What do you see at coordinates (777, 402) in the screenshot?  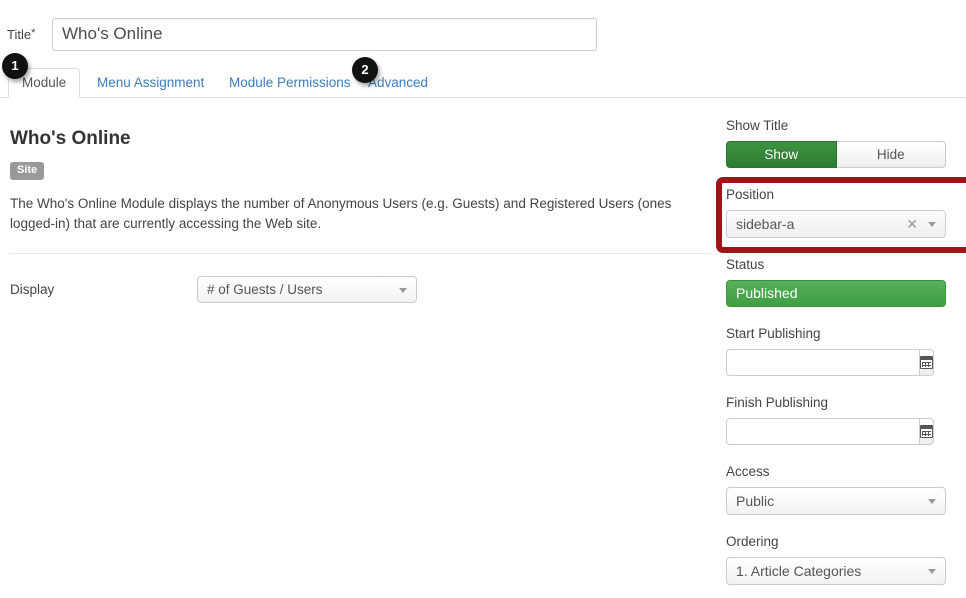 I see `finish-publishing-label: Finish Publishing` at bounding box center [777, 402].